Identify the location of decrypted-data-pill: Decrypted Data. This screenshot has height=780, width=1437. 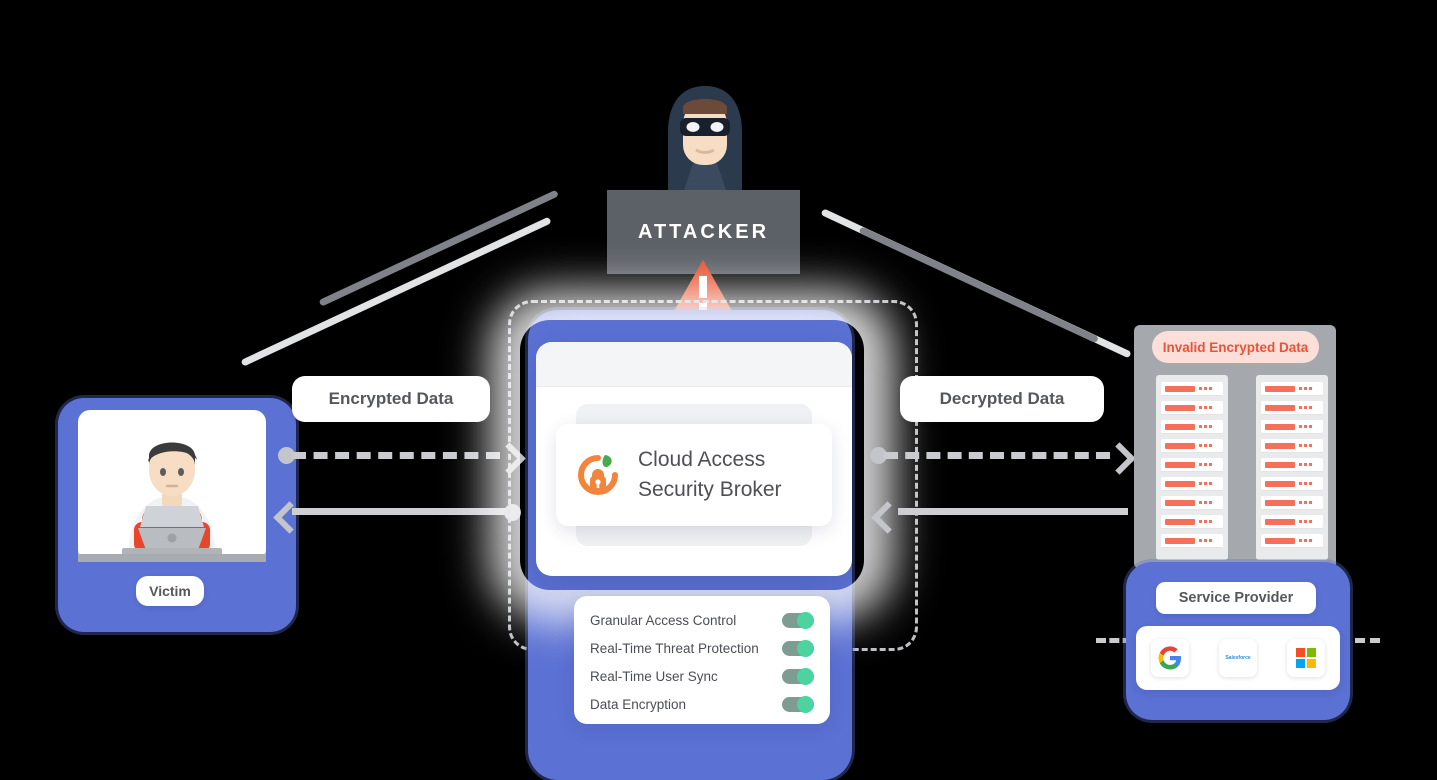
(1002, 399).